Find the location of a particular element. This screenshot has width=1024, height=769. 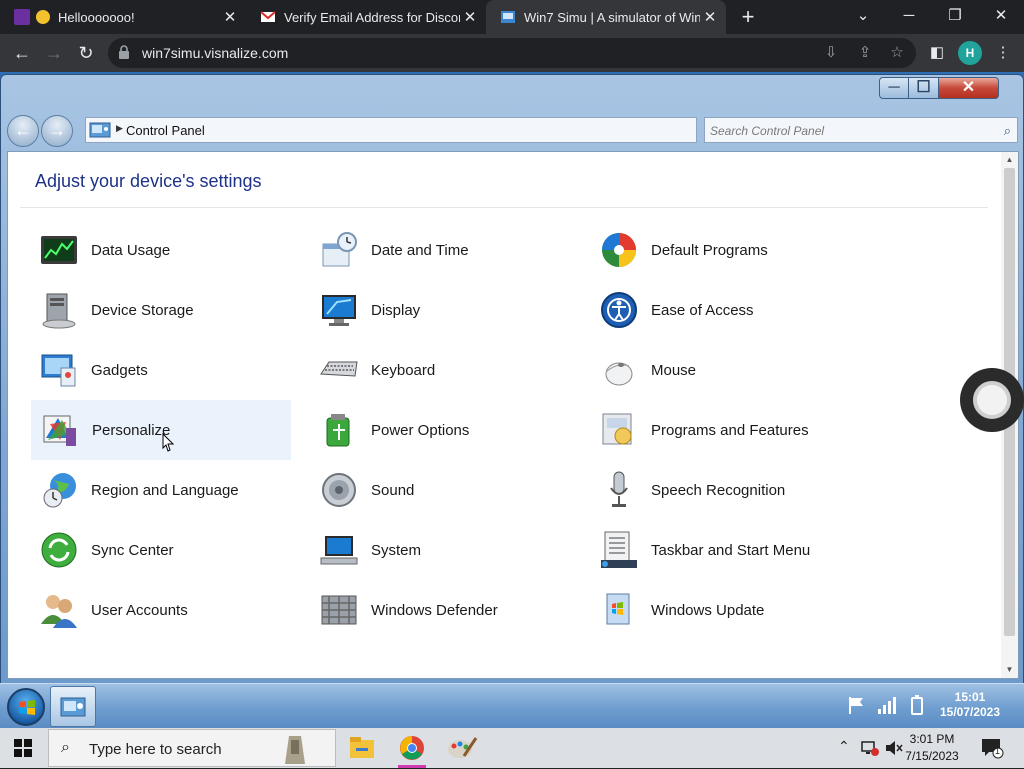

minimize-window-button: ─ is located at coordinates (909, 17).